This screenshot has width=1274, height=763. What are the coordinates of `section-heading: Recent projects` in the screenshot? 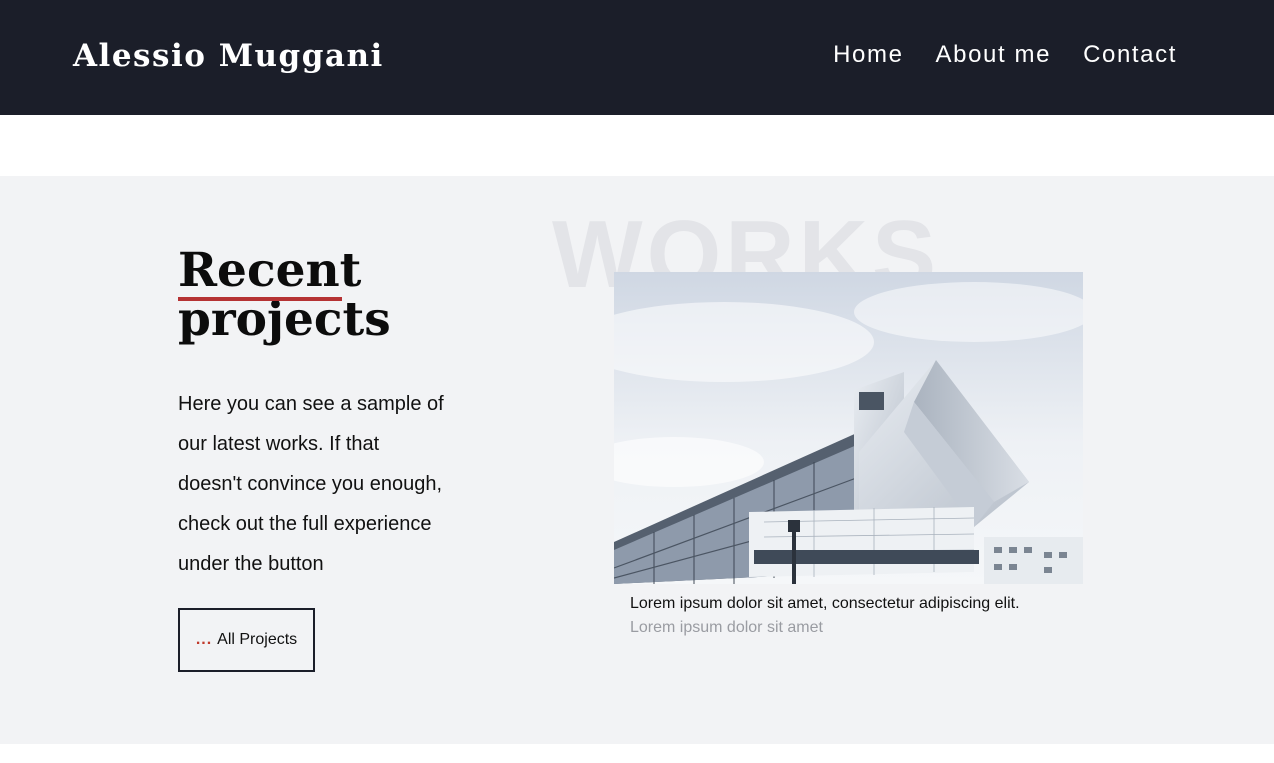 It's located at (284, 295).